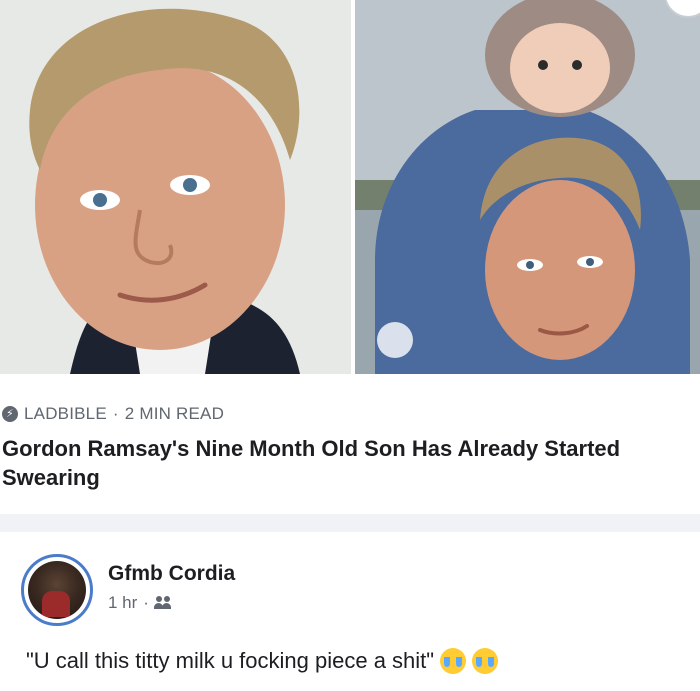 This screenshot has width=700, height=691. I want to click on comment-time: 1 hr, so click(122, 603).